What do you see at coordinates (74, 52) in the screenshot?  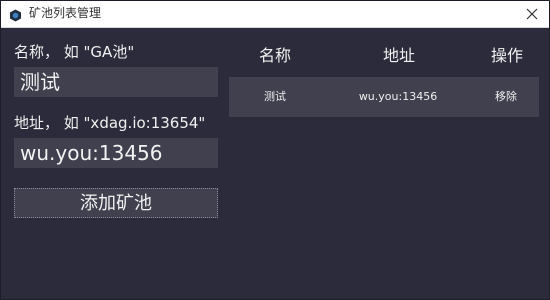 I see `pool-name-label: 名称， 如 "GA池"` at bounding box center [74, 52].